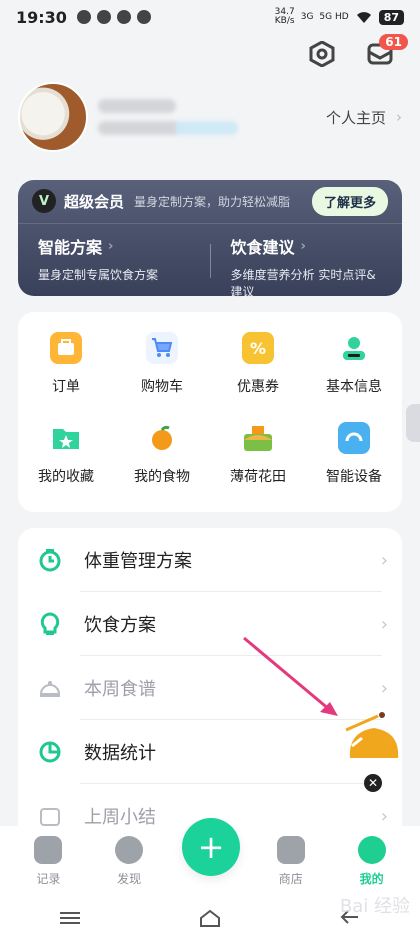  I want to click on grid-label: 购物车, so click(162, 387).